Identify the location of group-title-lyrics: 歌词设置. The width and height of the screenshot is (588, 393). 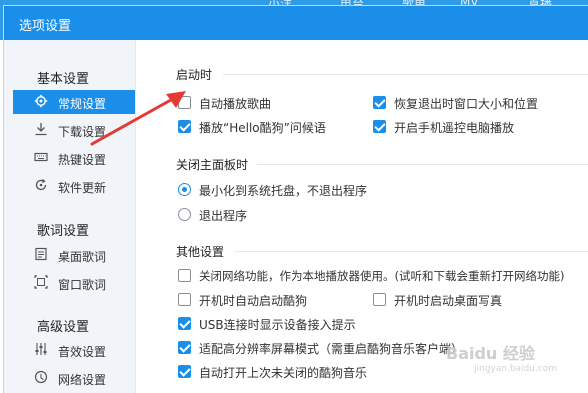
(63, 231).